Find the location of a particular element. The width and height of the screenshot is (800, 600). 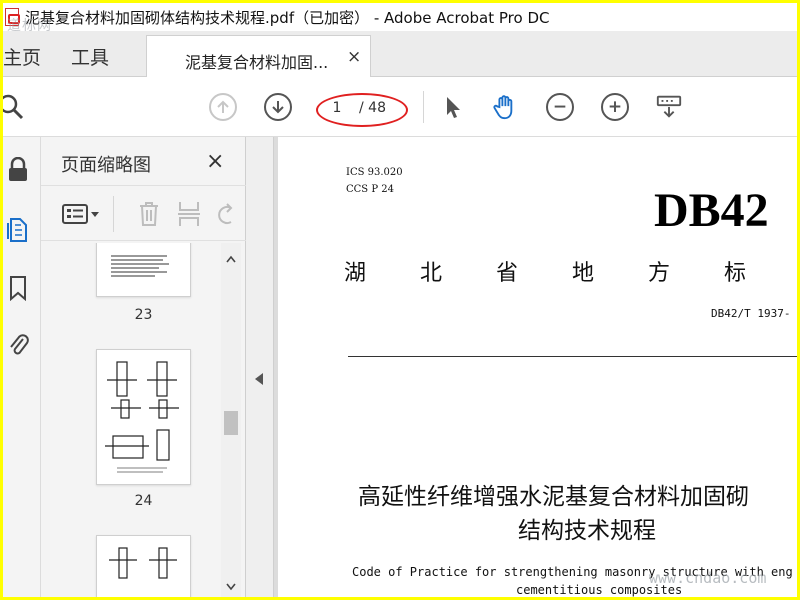

chinese-title-line1: 高延性纤维增强水泥基复合材料加固砌 is located at coordinates (553, 497).